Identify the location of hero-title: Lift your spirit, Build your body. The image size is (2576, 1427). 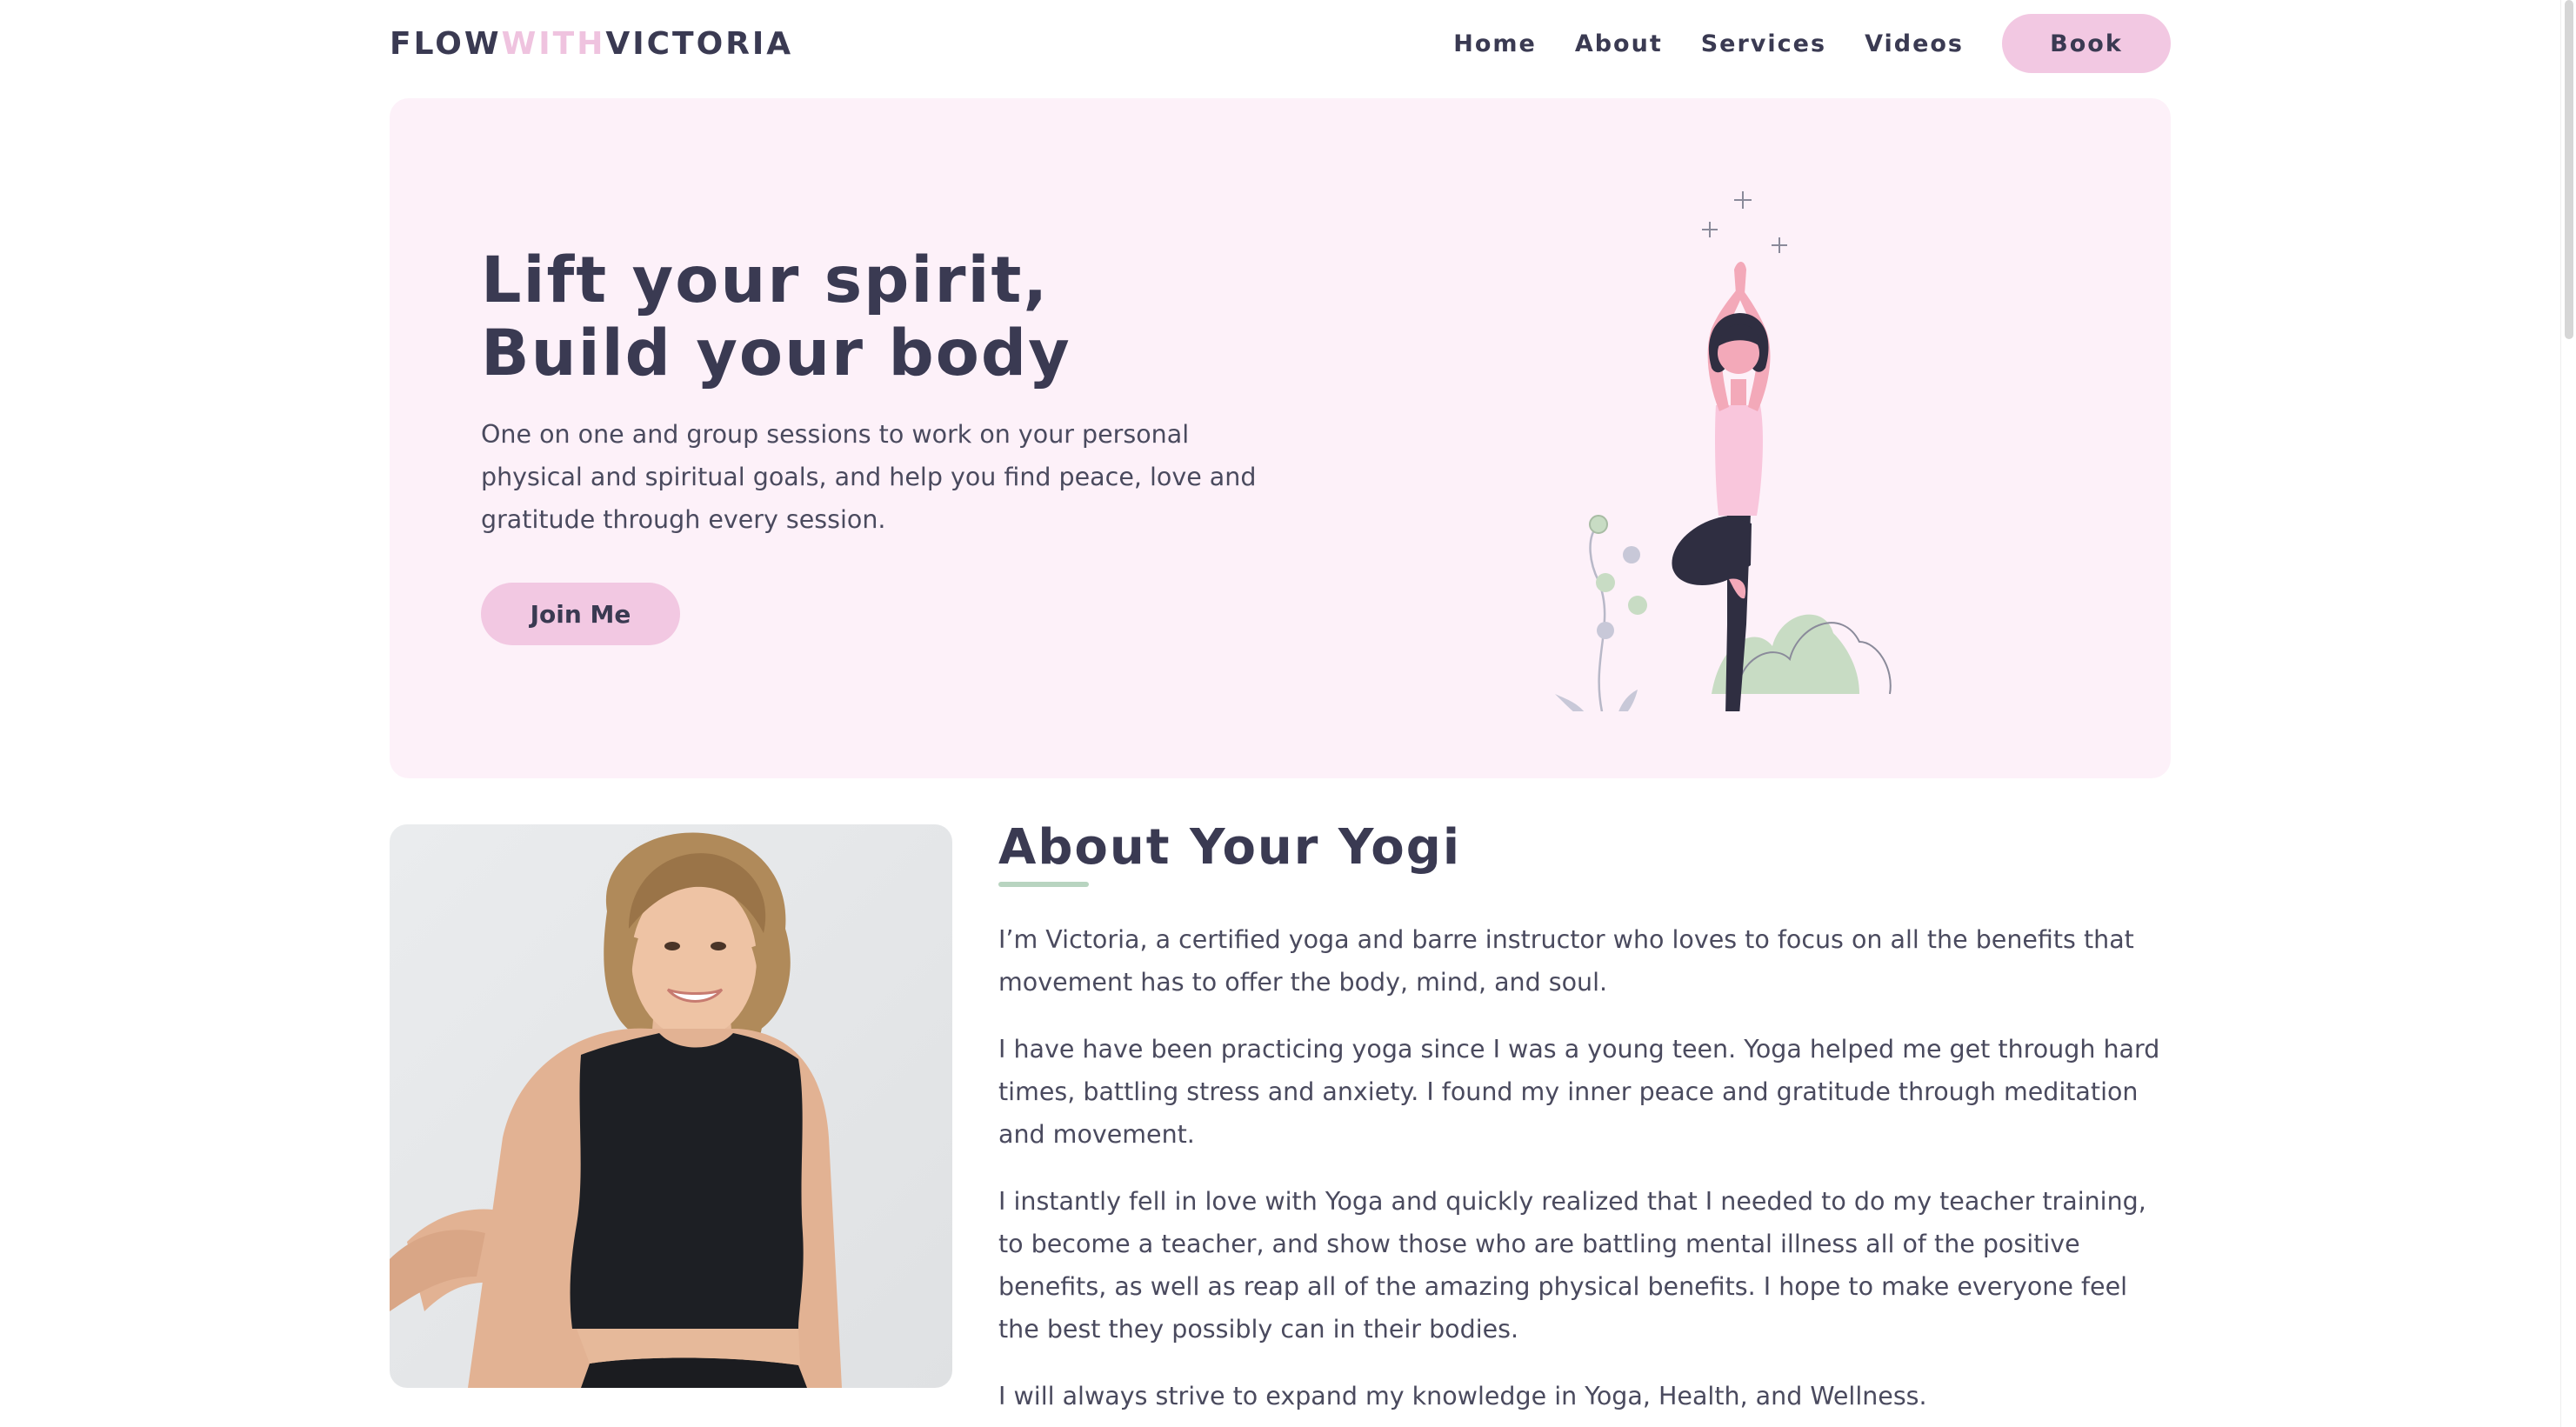
(776, 317).